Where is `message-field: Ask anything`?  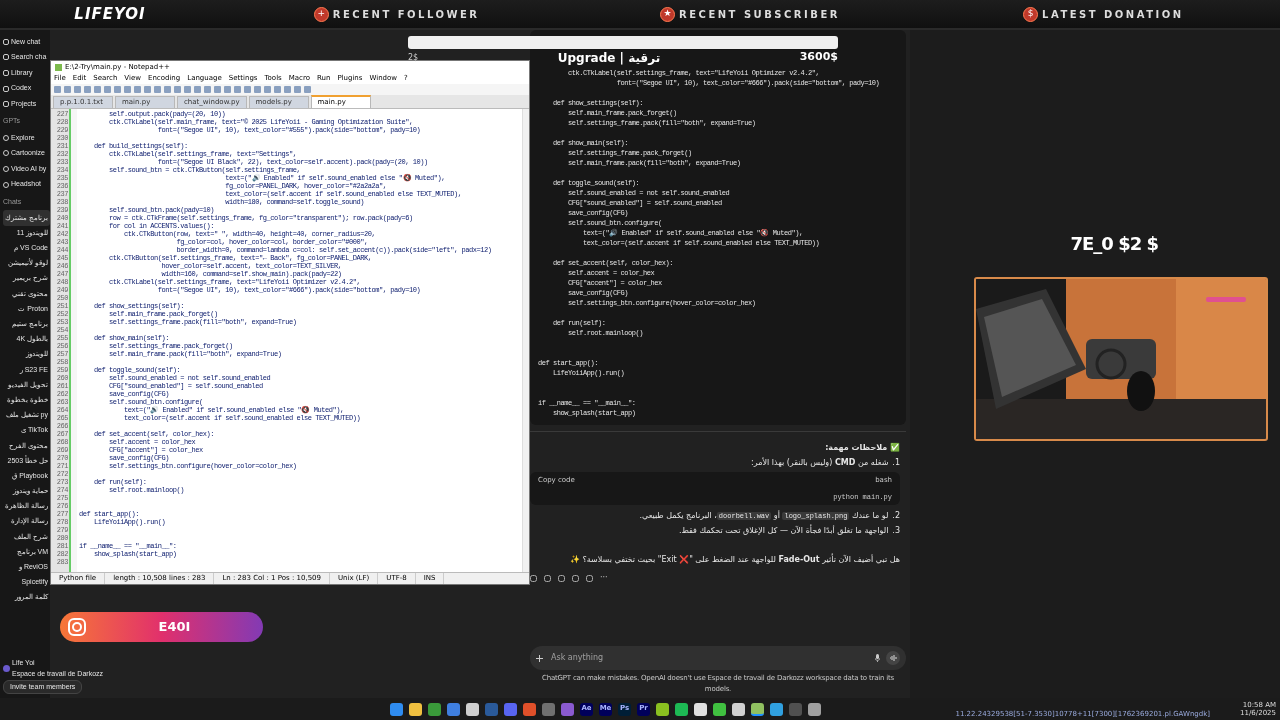 message-field: Ask anything is located at coordinates (718, 658).